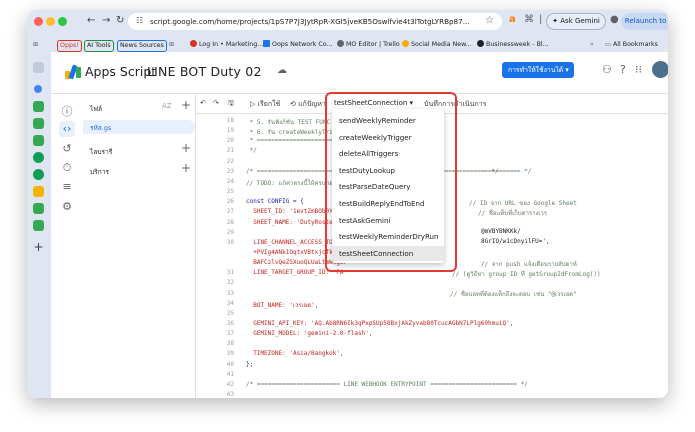 The height and width of the screenshot is (432, 695). What do you see at coordinates (660, 69) in the screenshot?
I see `avatar` at bounding box center [660, 69].